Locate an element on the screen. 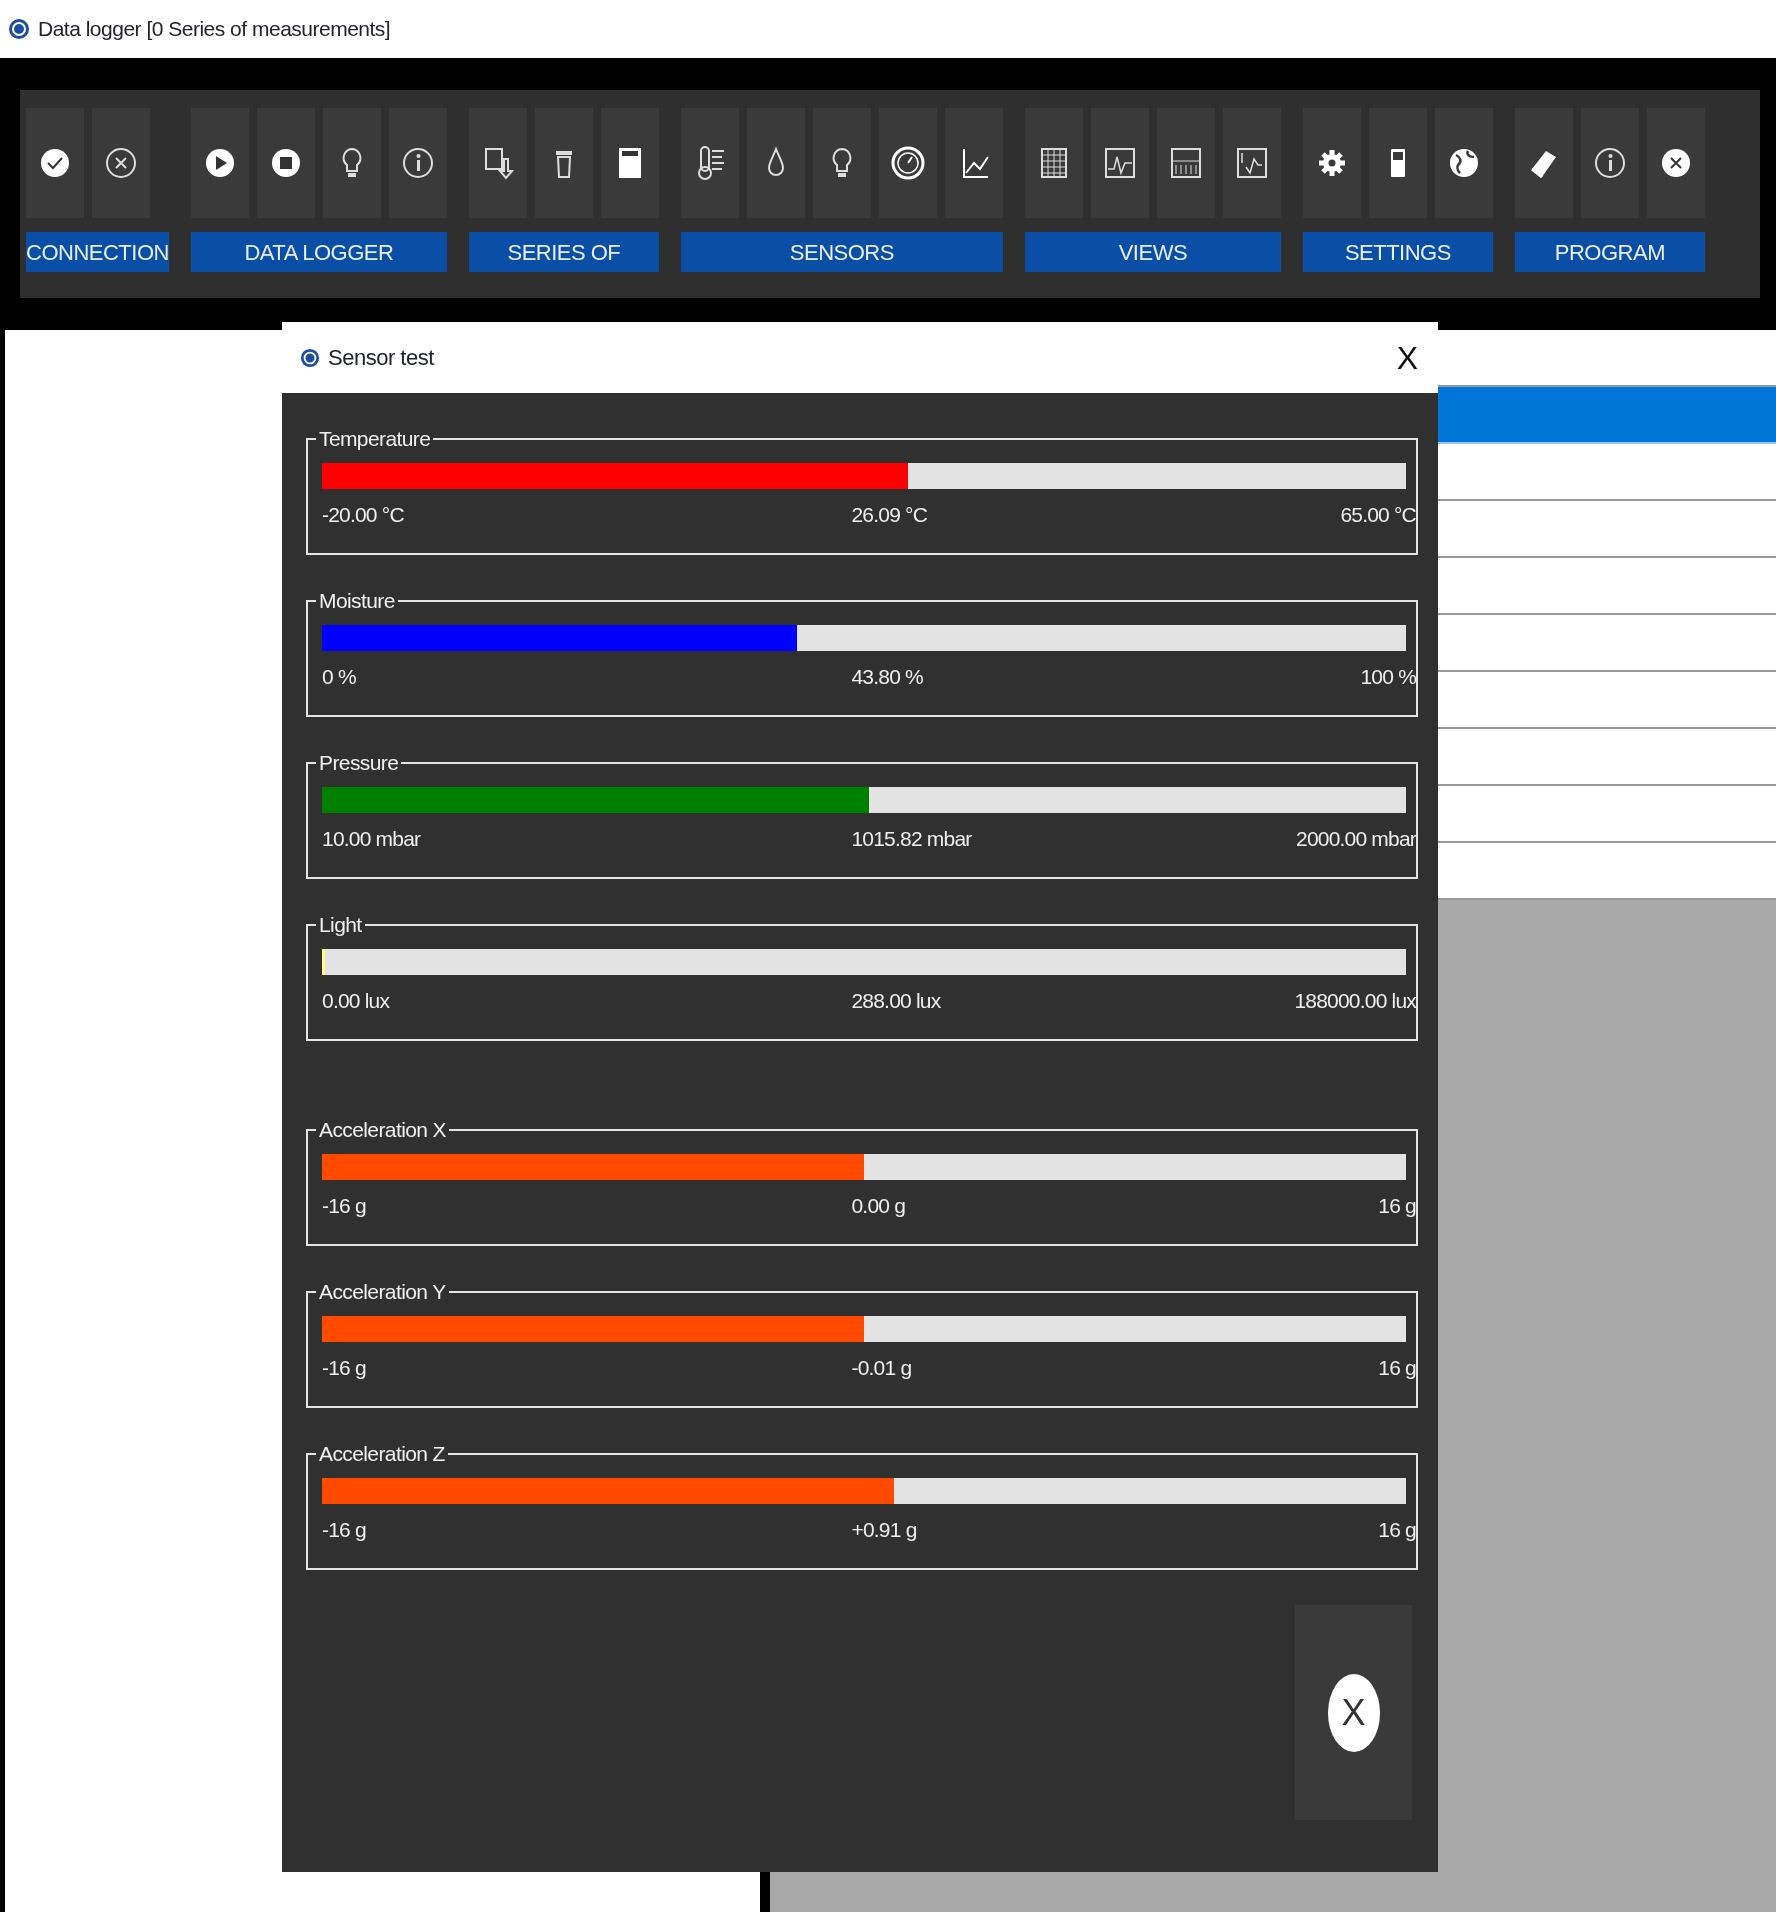 The image size is (1776, 1912). minimum-value: -20.00 °C is located at coordinates (363, 515).